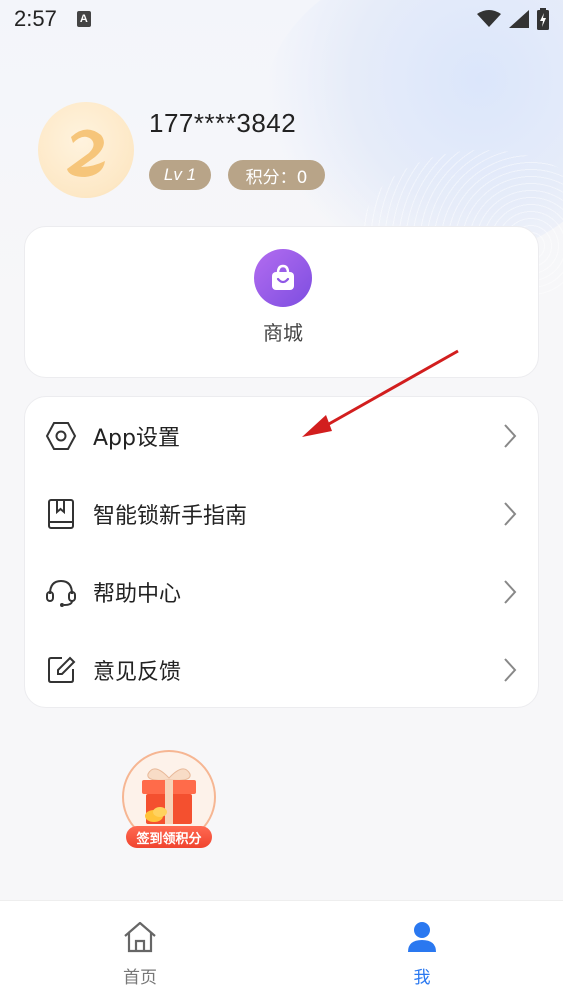 This screenshot has width=563, height=1002. What do you see at coordinates (140, 937) in the screenshot?
I see `home-icon` at bounding box center [140, 937].